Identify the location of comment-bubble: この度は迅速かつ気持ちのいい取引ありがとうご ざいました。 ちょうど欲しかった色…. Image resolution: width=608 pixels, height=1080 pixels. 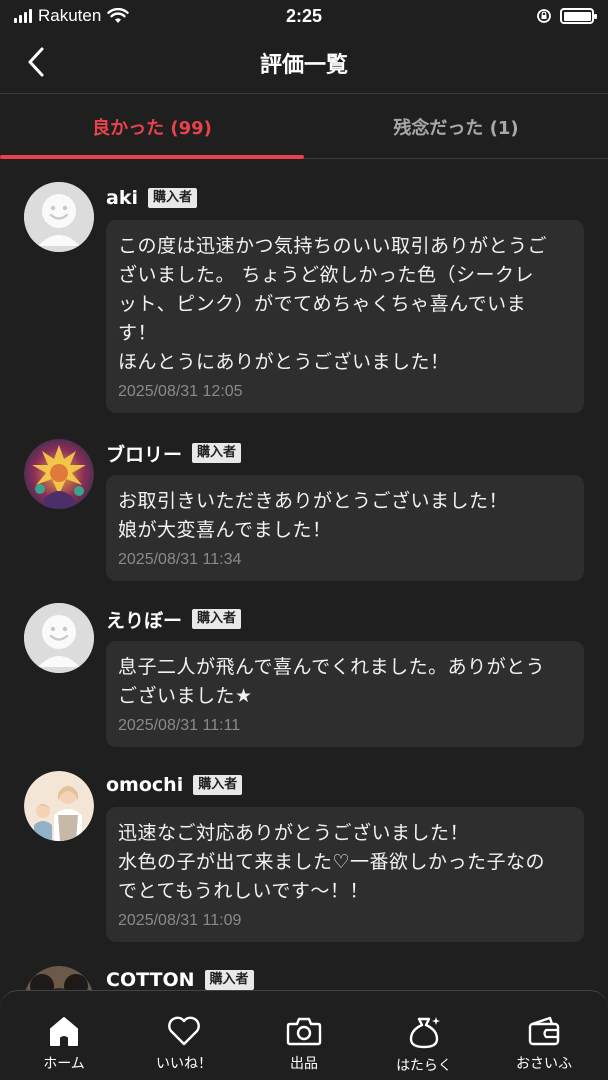
(345, 316).